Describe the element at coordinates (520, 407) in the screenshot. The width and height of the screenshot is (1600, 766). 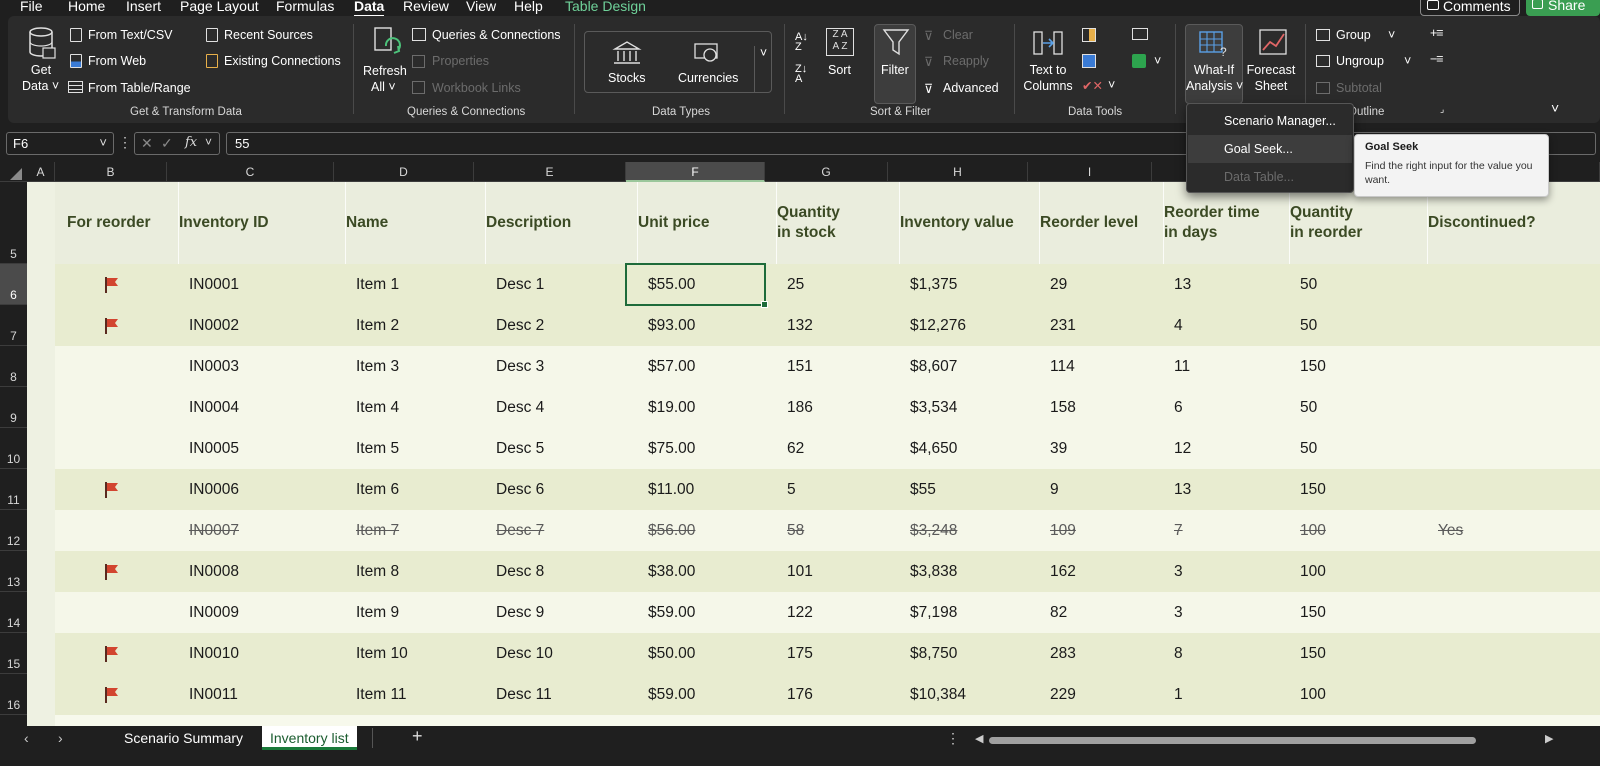
I see `table-cell: Desc 4` at that location.